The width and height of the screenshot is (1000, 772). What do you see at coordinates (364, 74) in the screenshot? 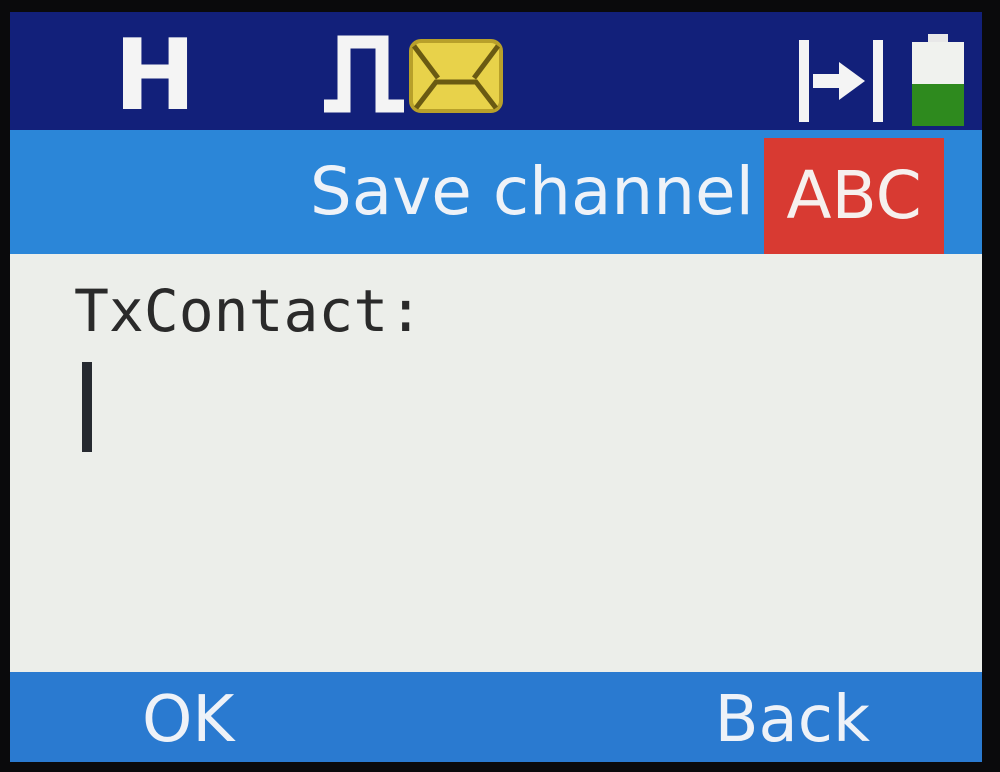
I see `pulse-icon` at bounding box center [364, 74].